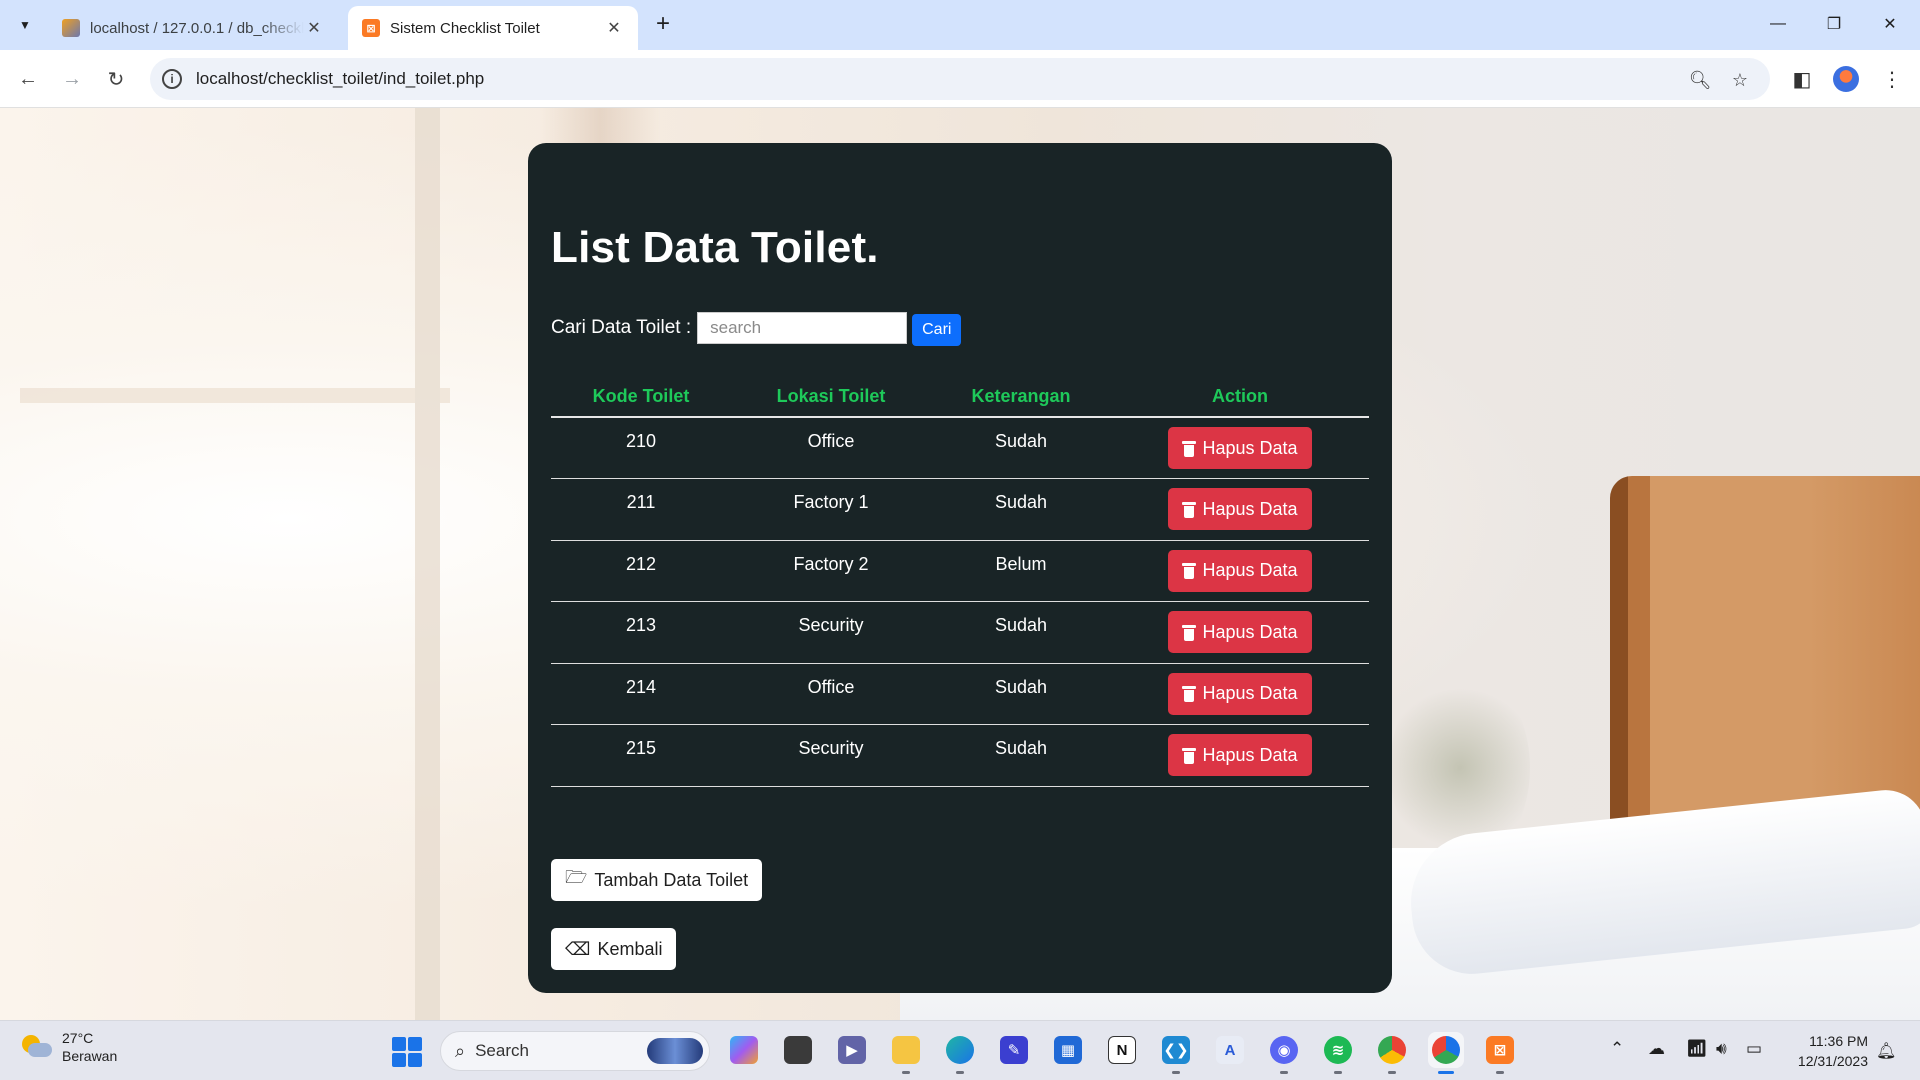 The width and height of the screenshot is (1920, 1080). Describe the element at coordinates (90, 1056) in the screenshot. I see `weather-desc: Berawan` at that location.